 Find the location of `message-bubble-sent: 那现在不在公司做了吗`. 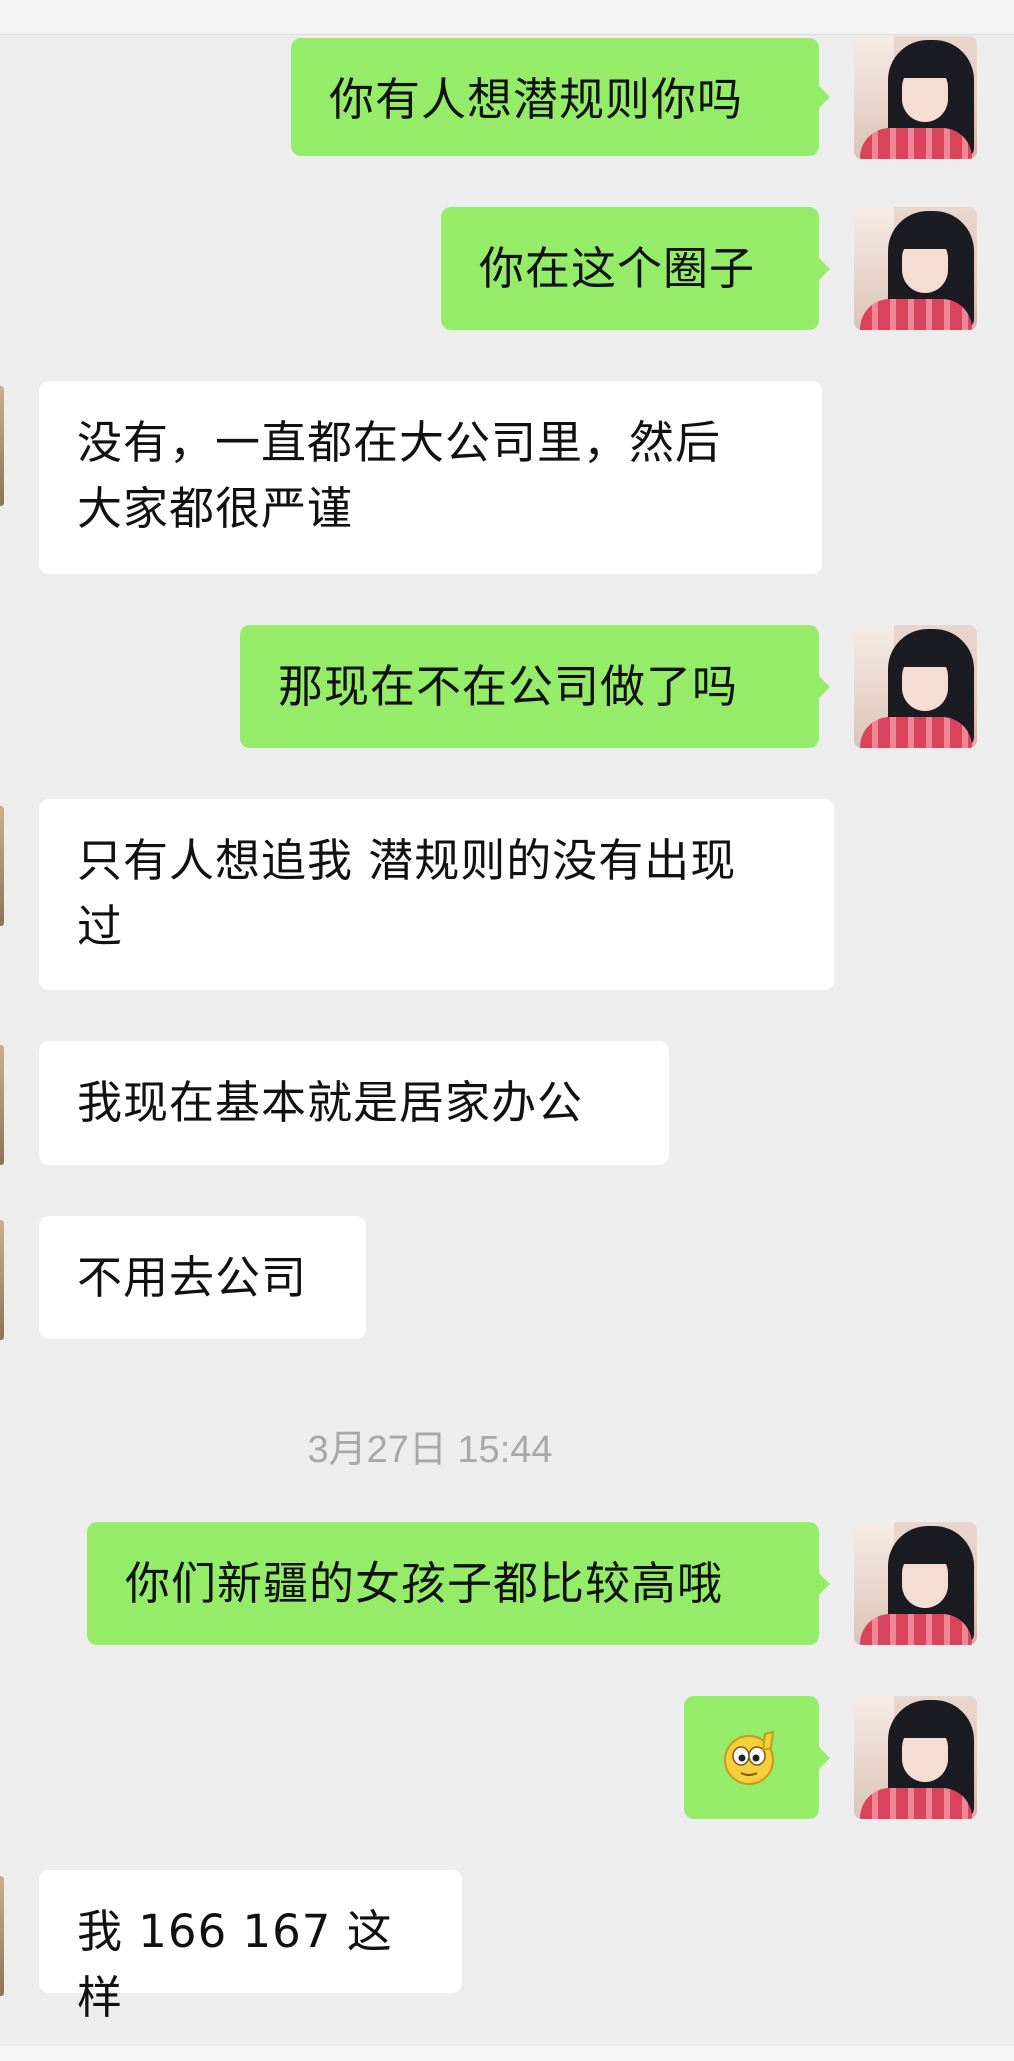

message-bubble-sent: 那现在不在公司做了吗 is located at coordinates (535, 686).